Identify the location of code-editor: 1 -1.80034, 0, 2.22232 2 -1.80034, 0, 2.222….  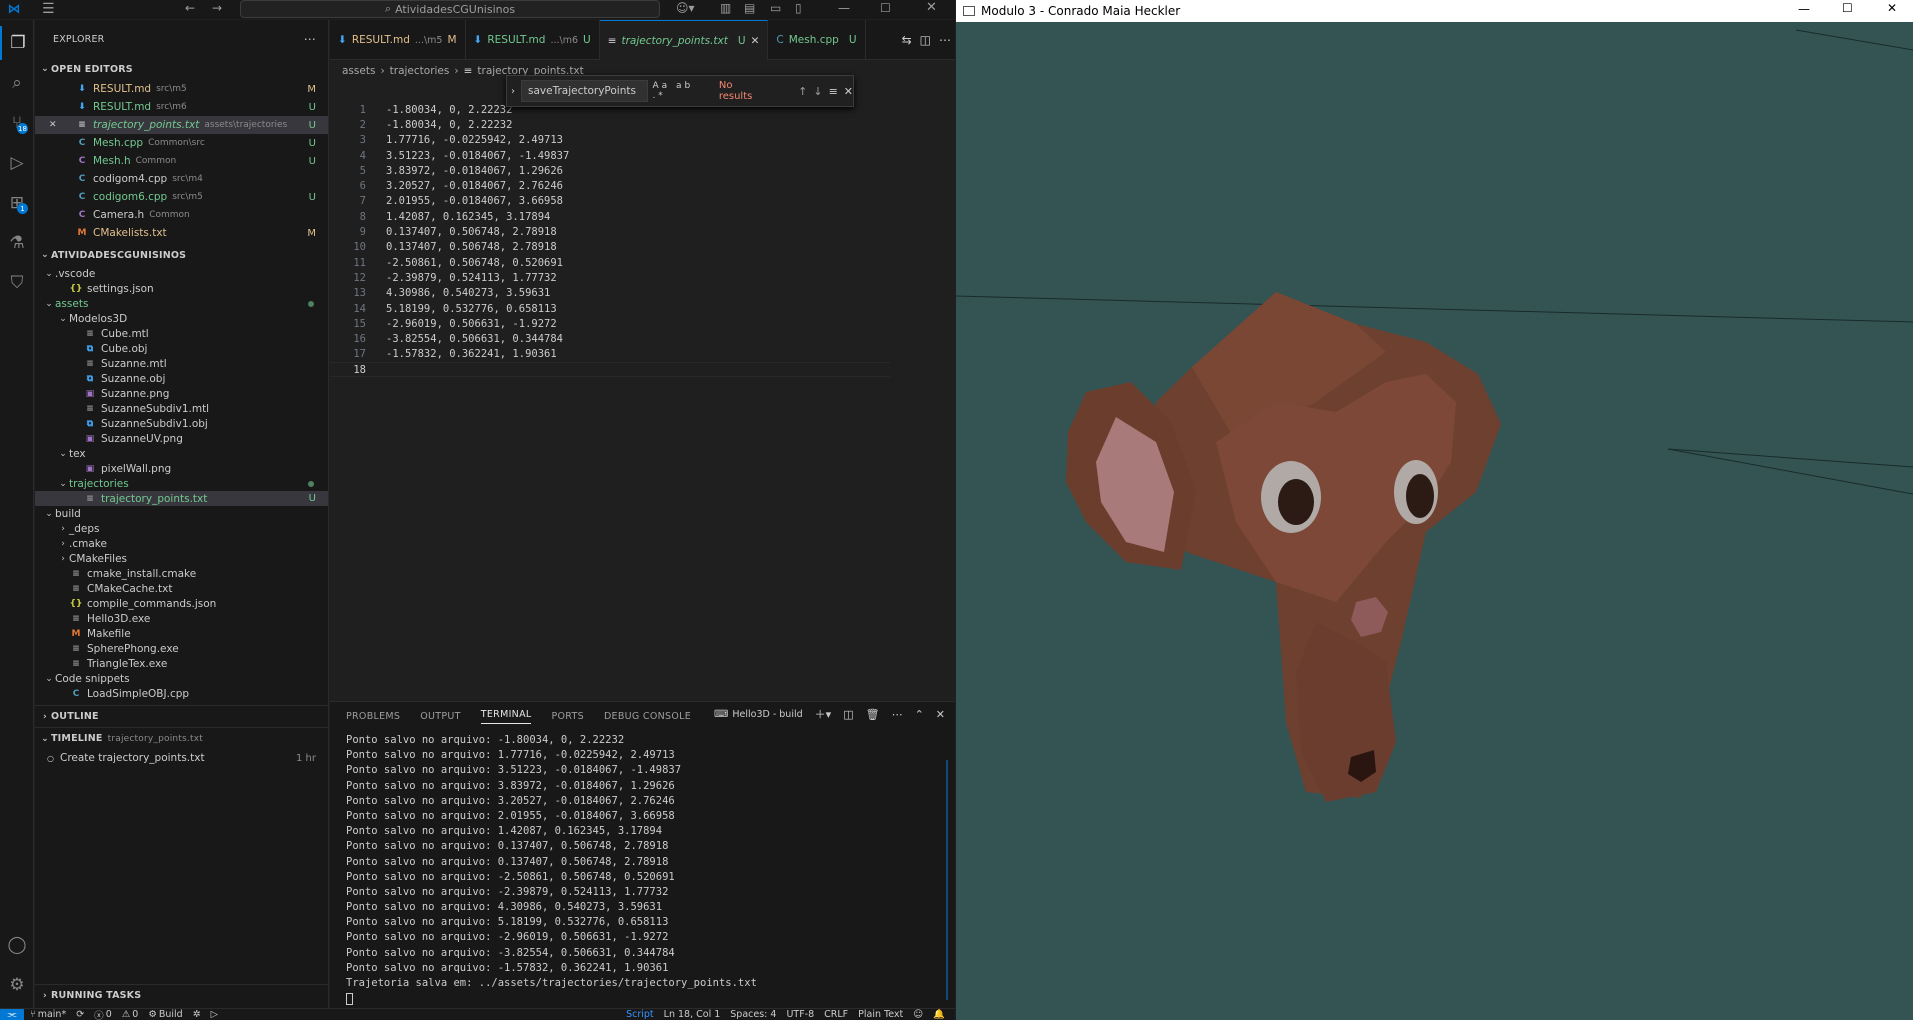
(610, 240).